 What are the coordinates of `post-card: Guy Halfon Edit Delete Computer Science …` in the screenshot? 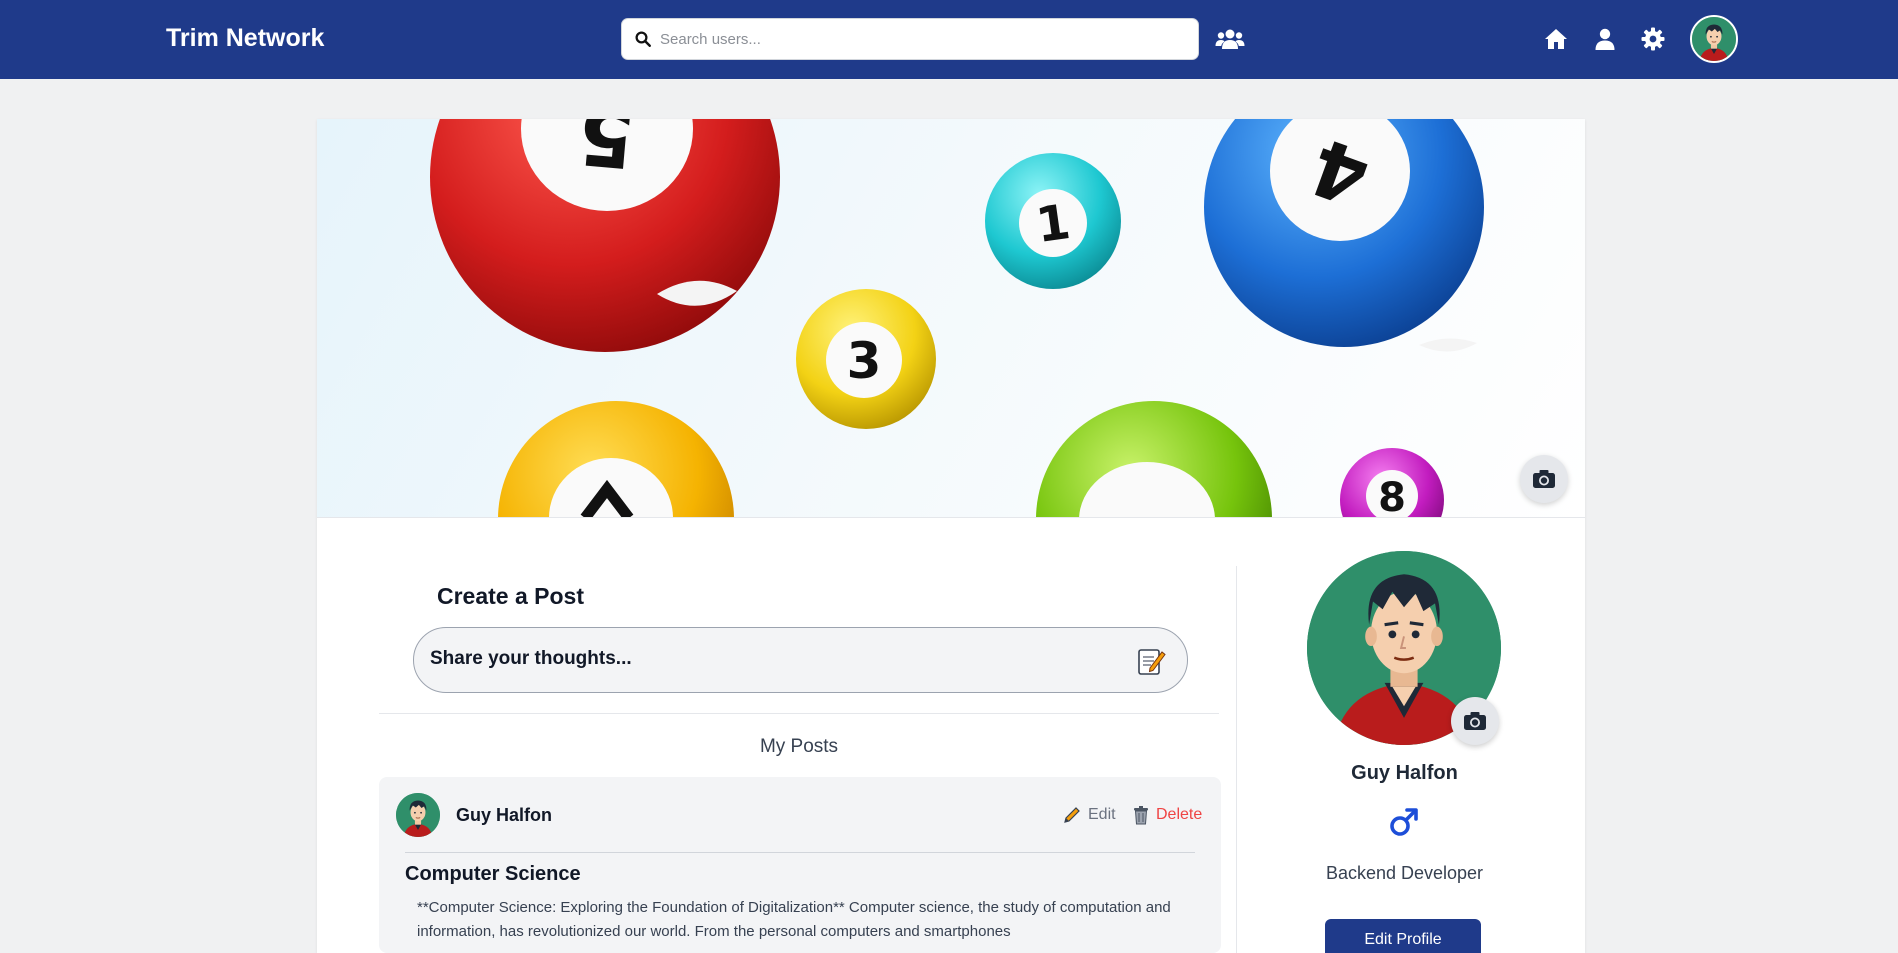 It's located at (800, 865).